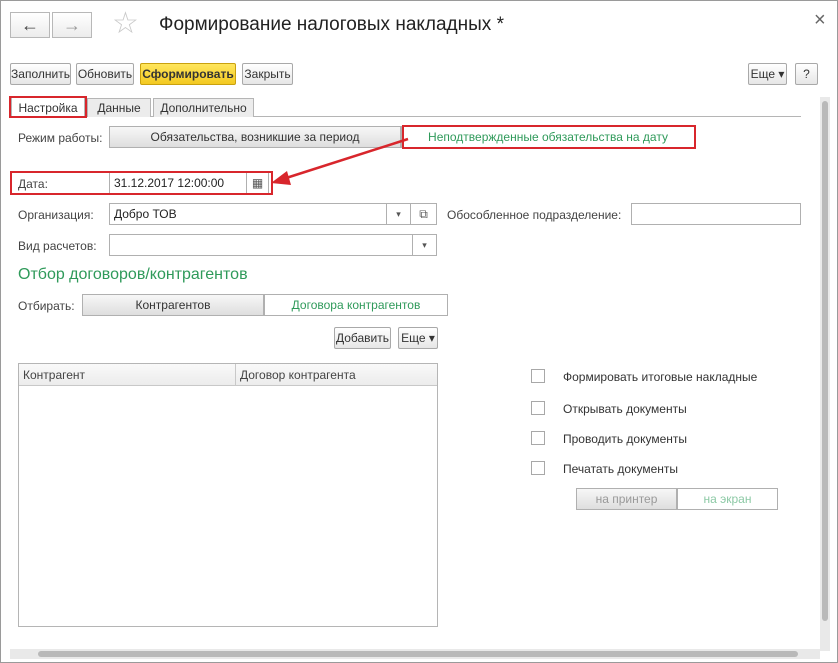  Describe the element at coordinates (336, 374) in the screenshot. I see `column-header-contract: Договор контрагента` at that location.